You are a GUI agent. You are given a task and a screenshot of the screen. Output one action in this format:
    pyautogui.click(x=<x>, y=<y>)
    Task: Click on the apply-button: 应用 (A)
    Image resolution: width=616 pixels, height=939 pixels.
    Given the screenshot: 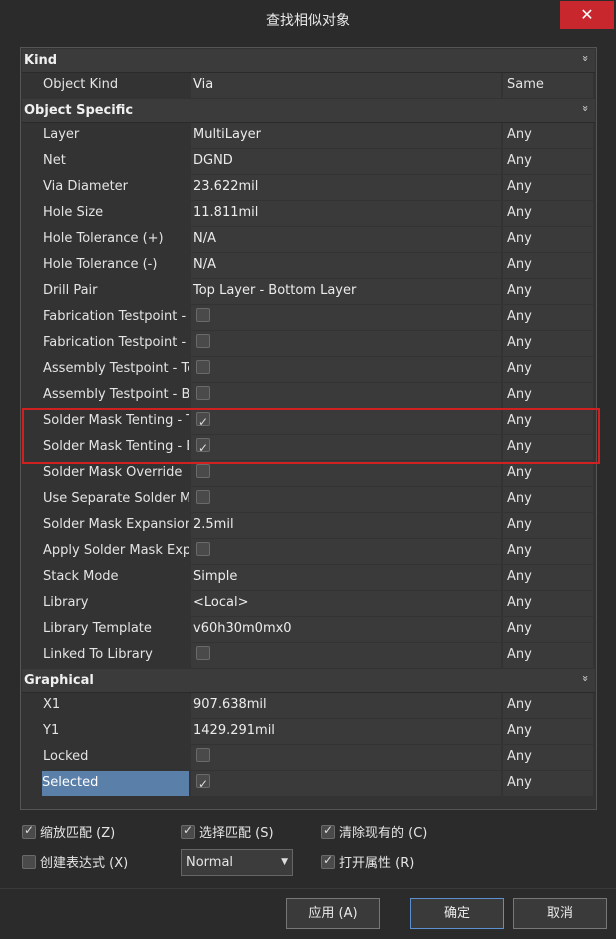 What is the action you would take?
    pyautogui.click(x=333, y=913)
    